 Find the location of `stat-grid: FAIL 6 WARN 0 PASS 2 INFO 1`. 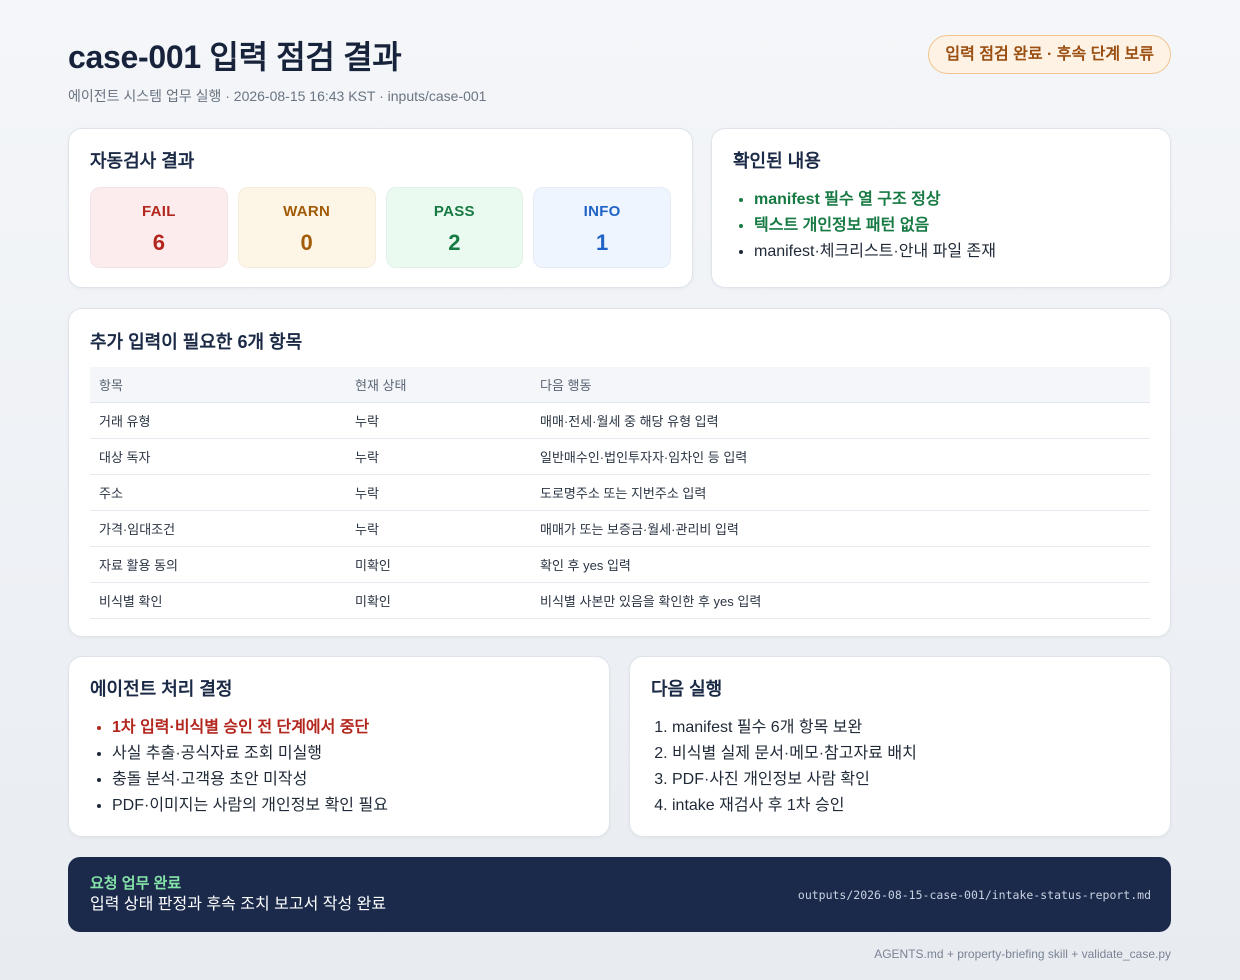

stat-grid: FAIL 6 WARN 0 PASS 2 INFO 1 is located at coordinates (380, 227).